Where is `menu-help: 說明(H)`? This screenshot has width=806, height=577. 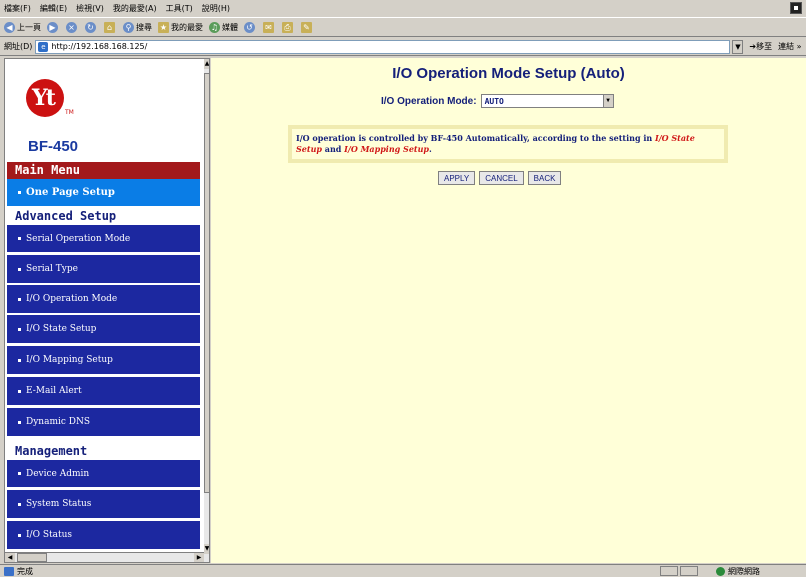
menu-help: 說明(H) is located at coordinates (216, 8).